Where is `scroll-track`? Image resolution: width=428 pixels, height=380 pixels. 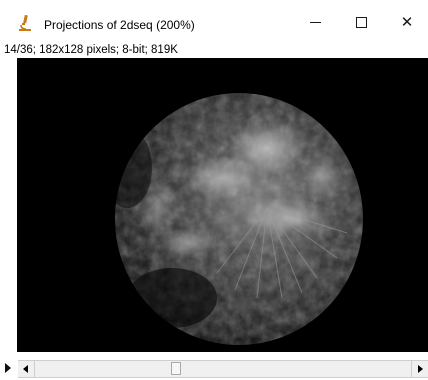
scroll-track is located at coordinates (223, 369).